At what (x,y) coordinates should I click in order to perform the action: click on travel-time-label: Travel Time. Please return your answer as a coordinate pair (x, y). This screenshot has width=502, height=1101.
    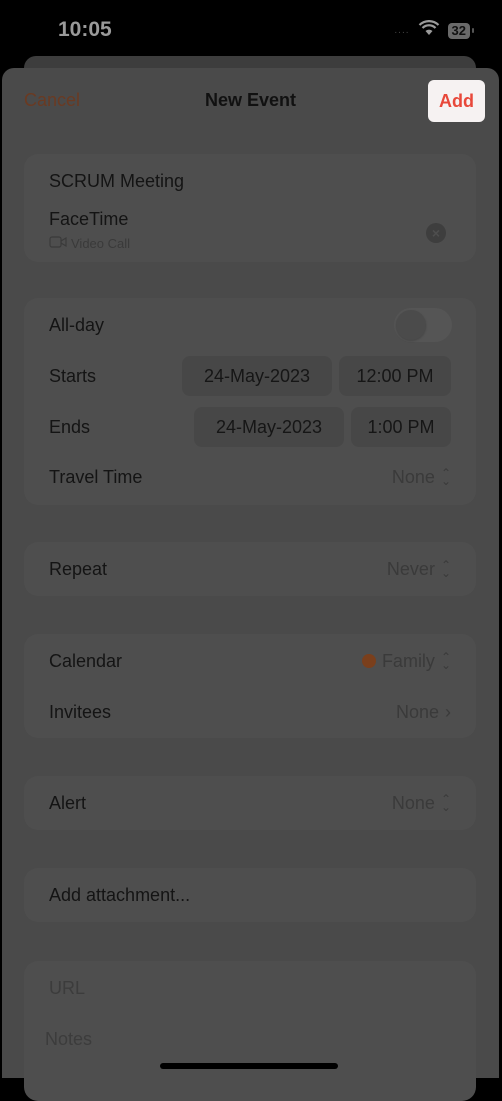
    Looking at the image, I should click on (96, 476).